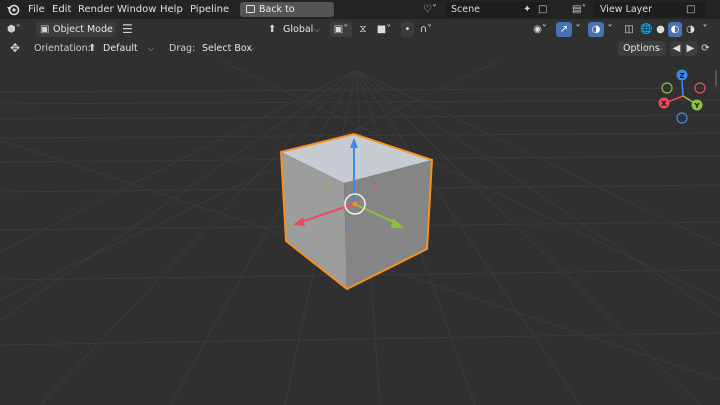  I want to click on options-label: Options, so click(641, 48).